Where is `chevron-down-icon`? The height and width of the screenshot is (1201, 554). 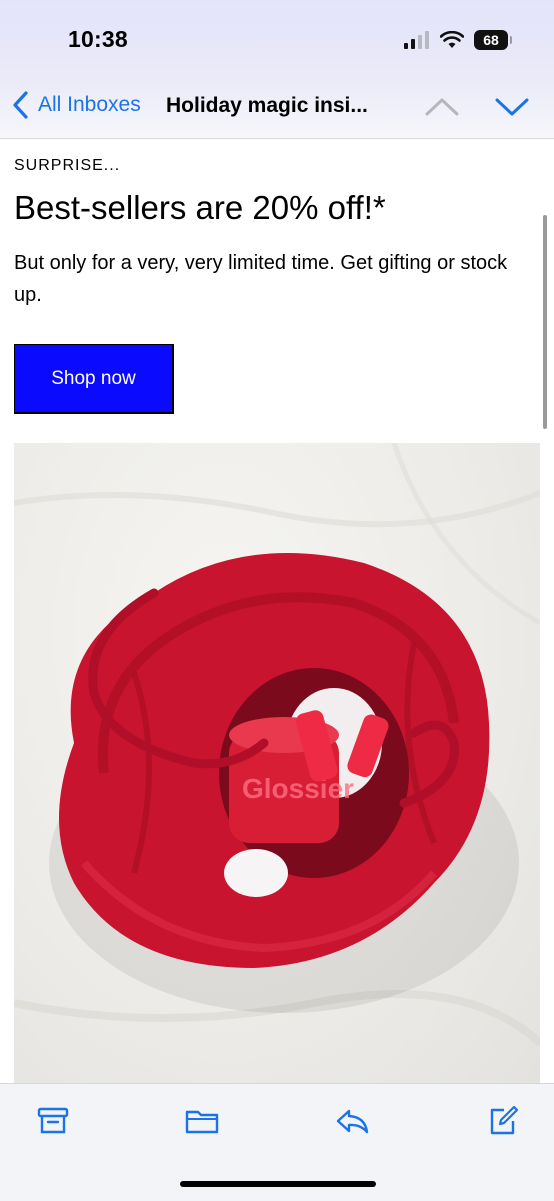
chevron-down-icon is located at coordinates (512, 107).